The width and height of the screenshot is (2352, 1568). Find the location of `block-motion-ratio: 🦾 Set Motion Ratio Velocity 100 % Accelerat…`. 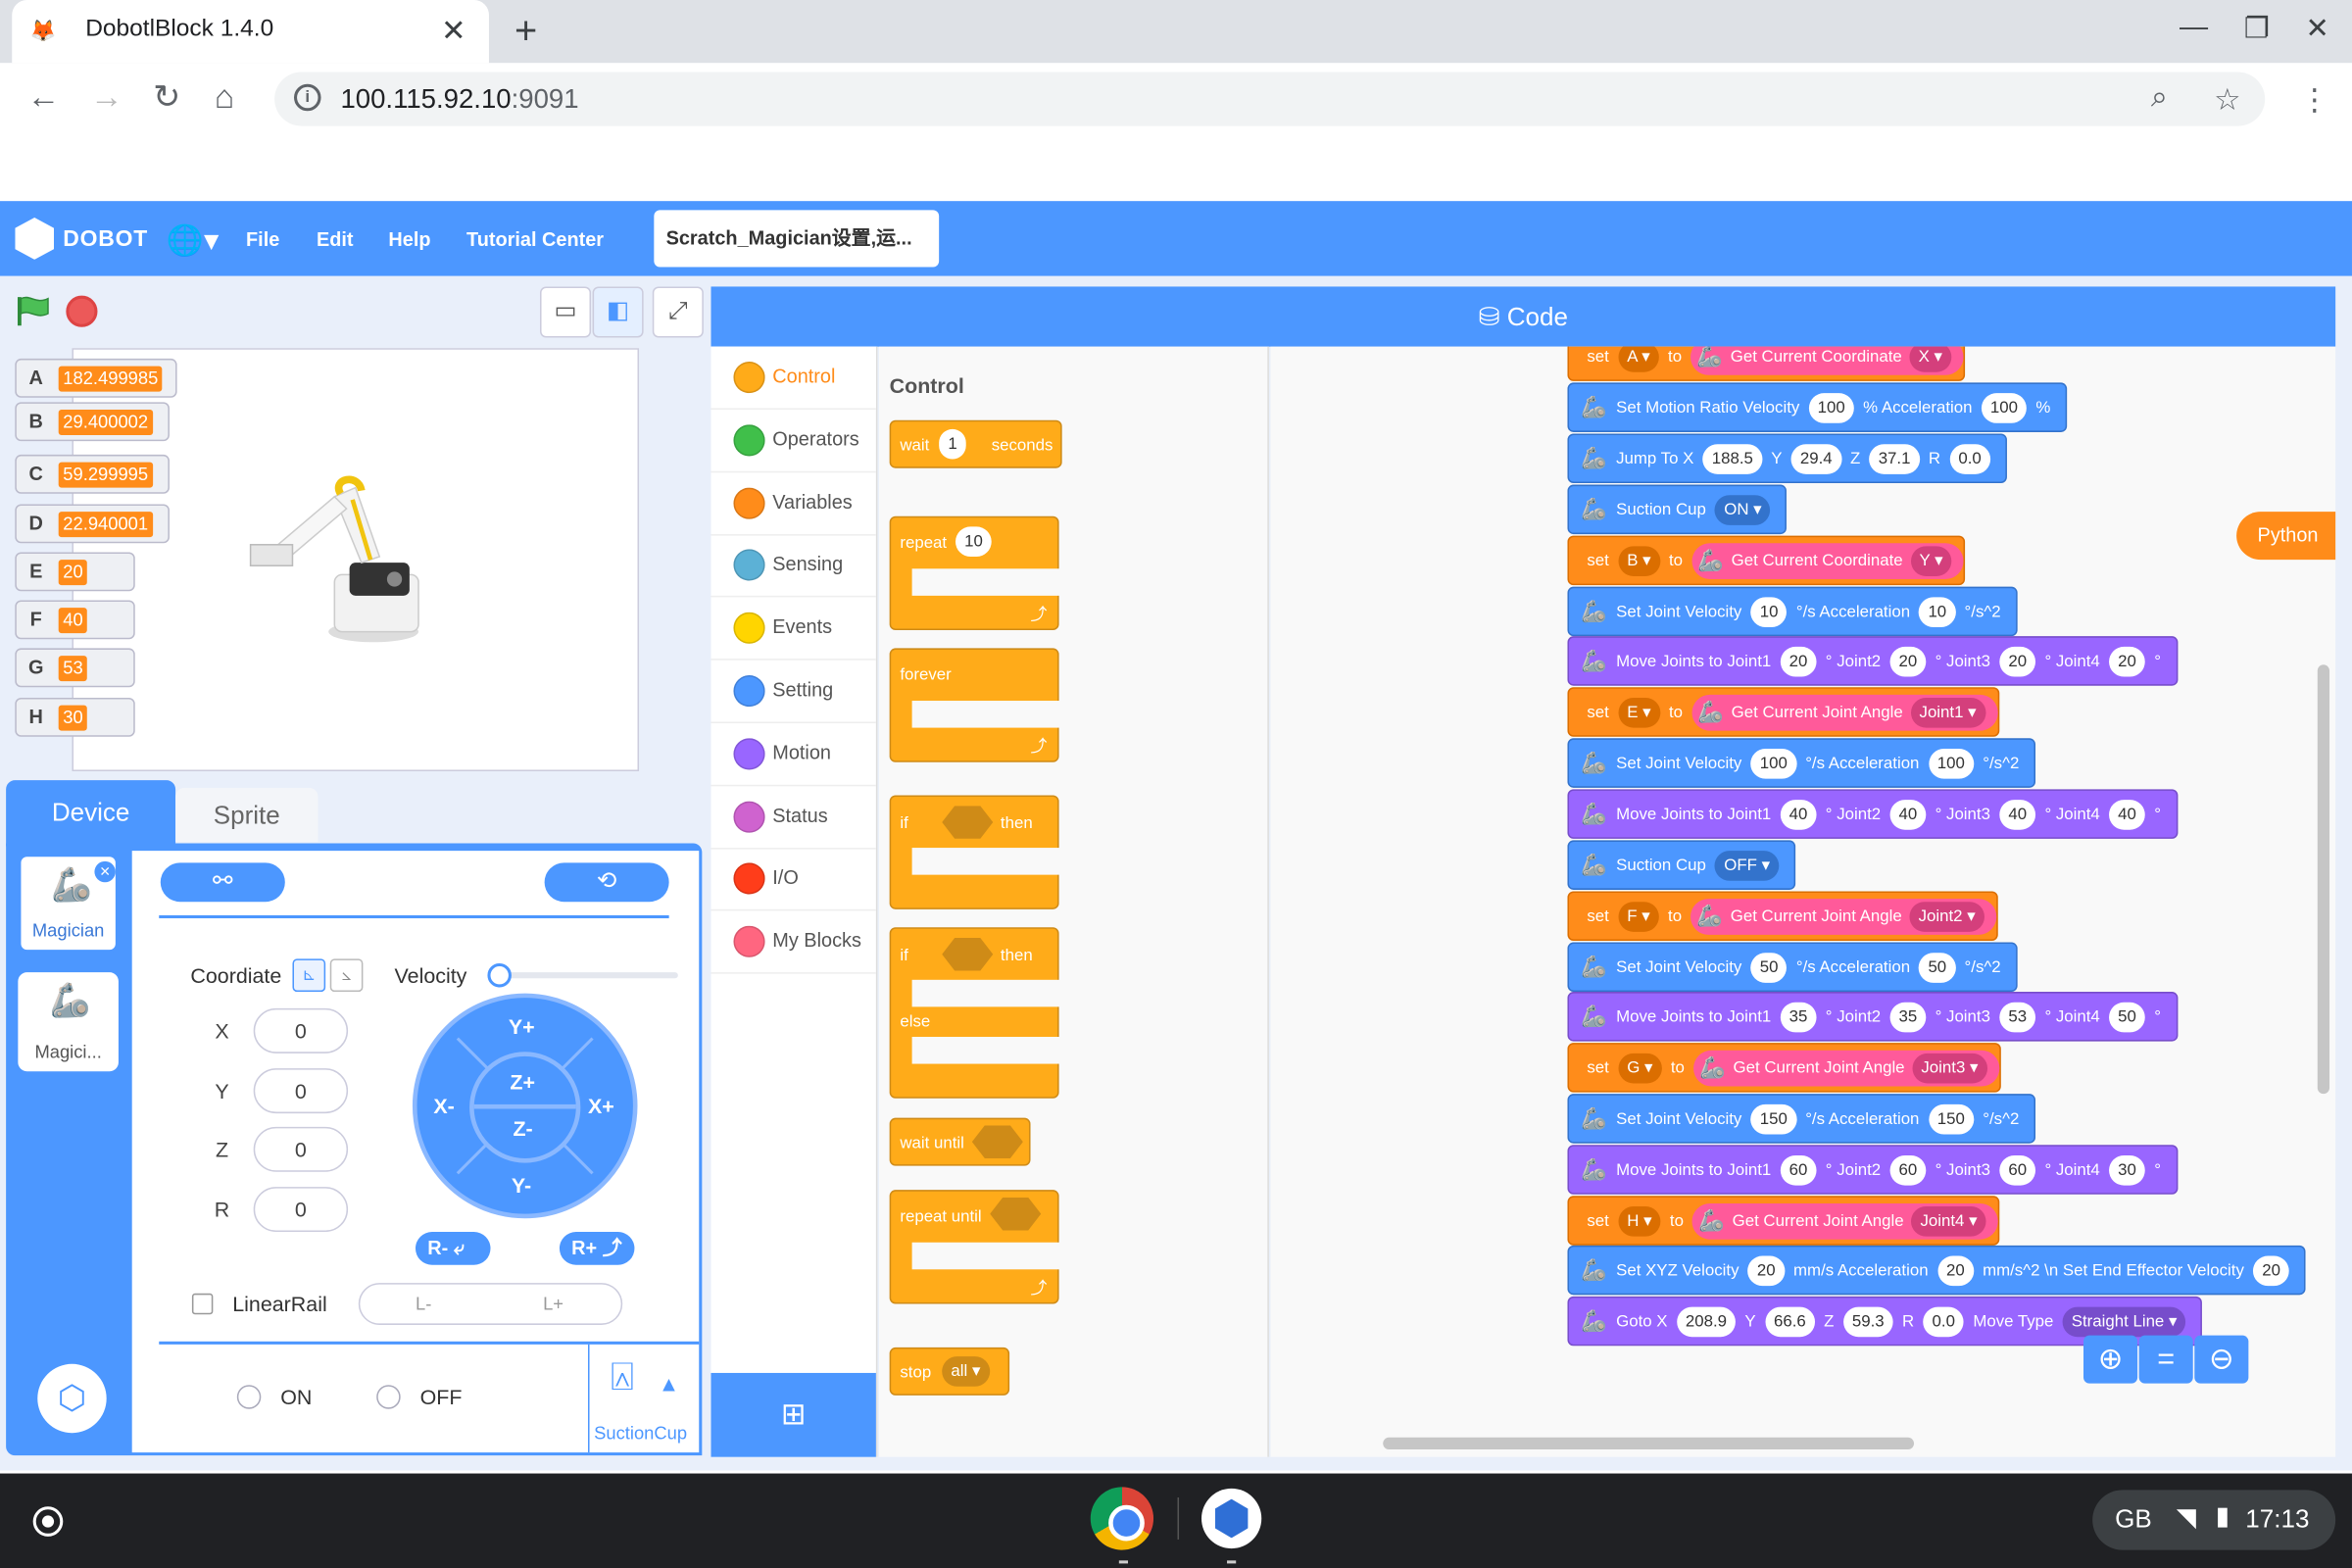

block-motion-ratio: 🦾 Set Motion Ratio Velocity 100 % Accelerat… is located at coordinates (1817, 407).